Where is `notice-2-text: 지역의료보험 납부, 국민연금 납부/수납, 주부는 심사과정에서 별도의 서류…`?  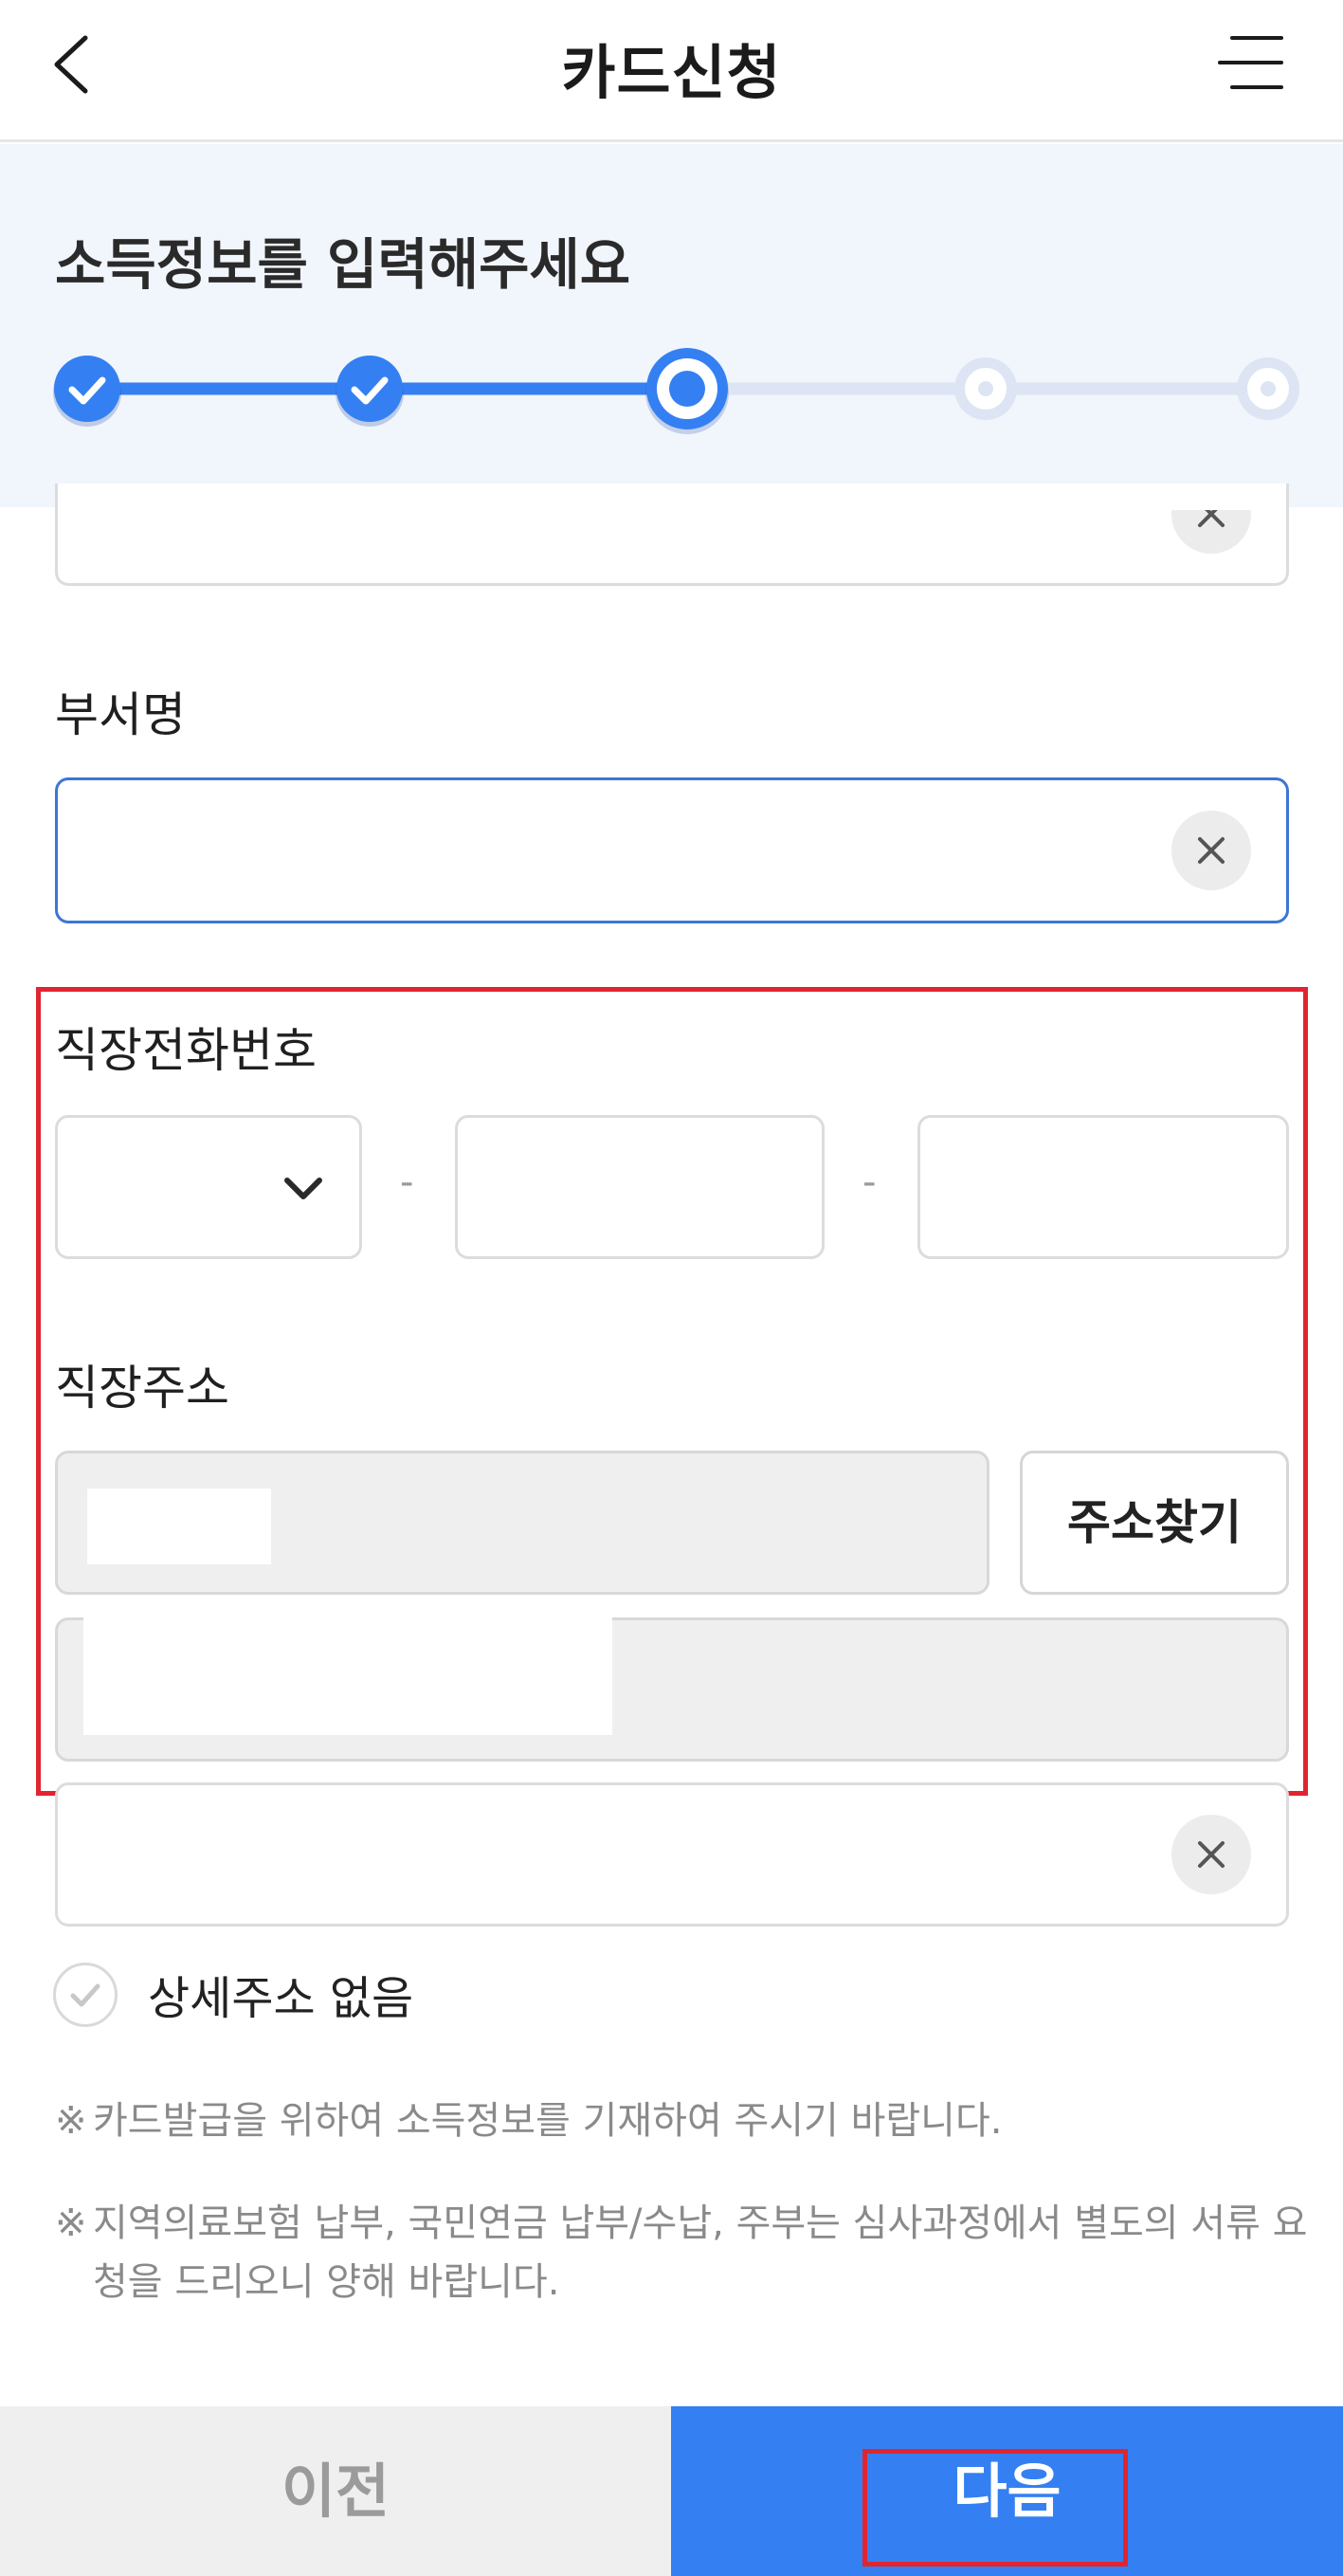 notice-2-text: 지역의료보험 납부, 국민연금 납부/수납, 주부는 심사과정에서 별도의 서류… is located at coordinates (700, 2252).